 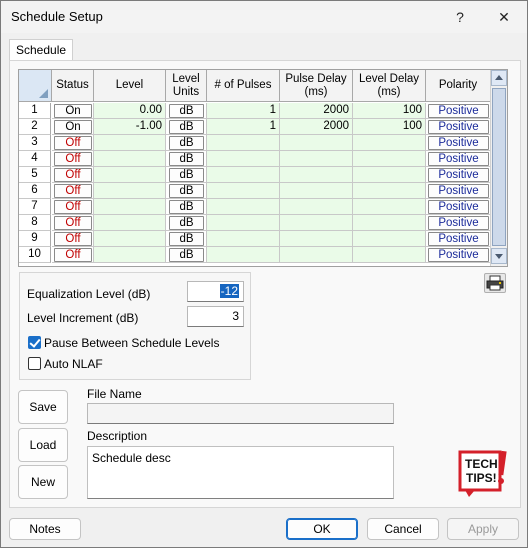 I want to click on level-increment-input: 3, so click(x=215, y=316).